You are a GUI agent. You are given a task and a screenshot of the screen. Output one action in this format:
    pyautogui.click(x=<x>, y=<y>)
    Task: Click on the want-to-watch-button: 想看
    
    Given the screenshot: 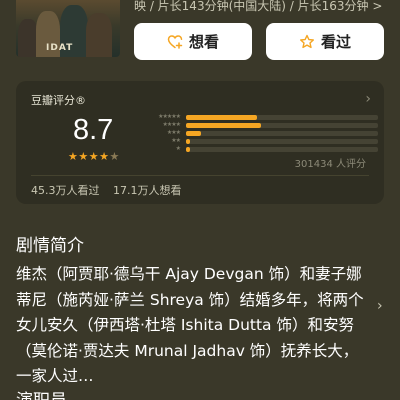 What is the action you would take?
    pyautogui.click(x=193, y=41)
    